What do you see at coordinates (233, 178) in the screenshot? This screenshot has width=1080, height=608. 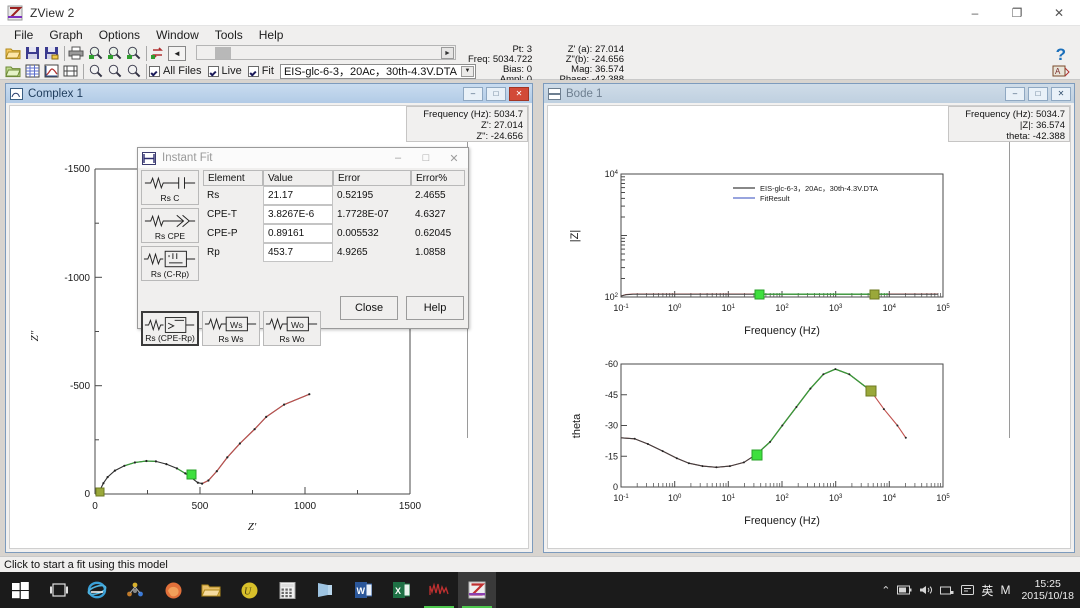 I see `column-header-element: Element` at bounding box center [233, 178].